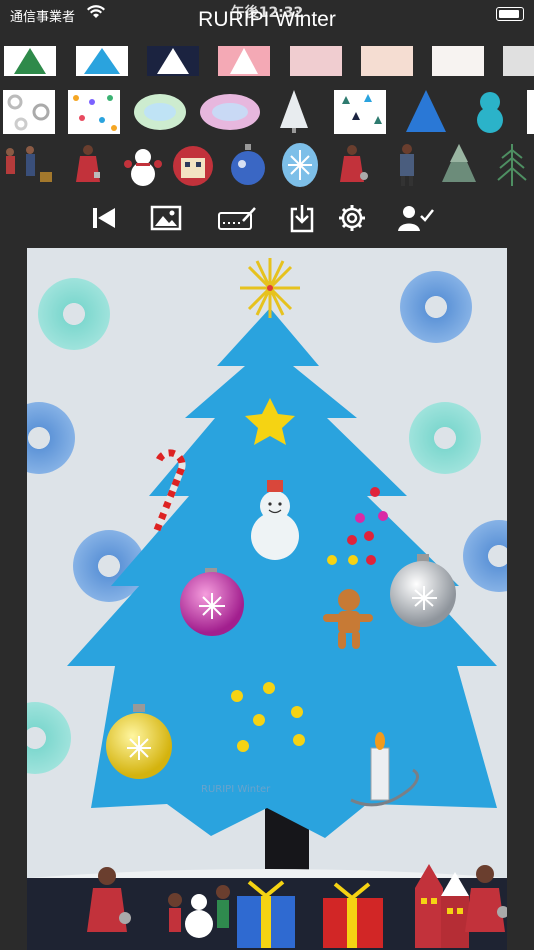 Image resolution: width=534 pixels, height=950 pixels. What do you see at coordinates (458, 61) in the screenshot?
I see `paper-thumb-white` at bounding box center [458, 61].